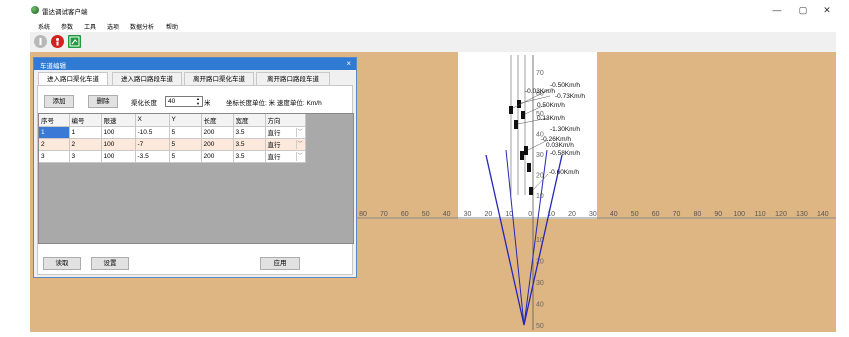 Image resolution: width=849 pixels, height=337 pixels. Describe the element at coordinates (540, 176) in the screenshot. I see `y-tick-label: 20` at that location.